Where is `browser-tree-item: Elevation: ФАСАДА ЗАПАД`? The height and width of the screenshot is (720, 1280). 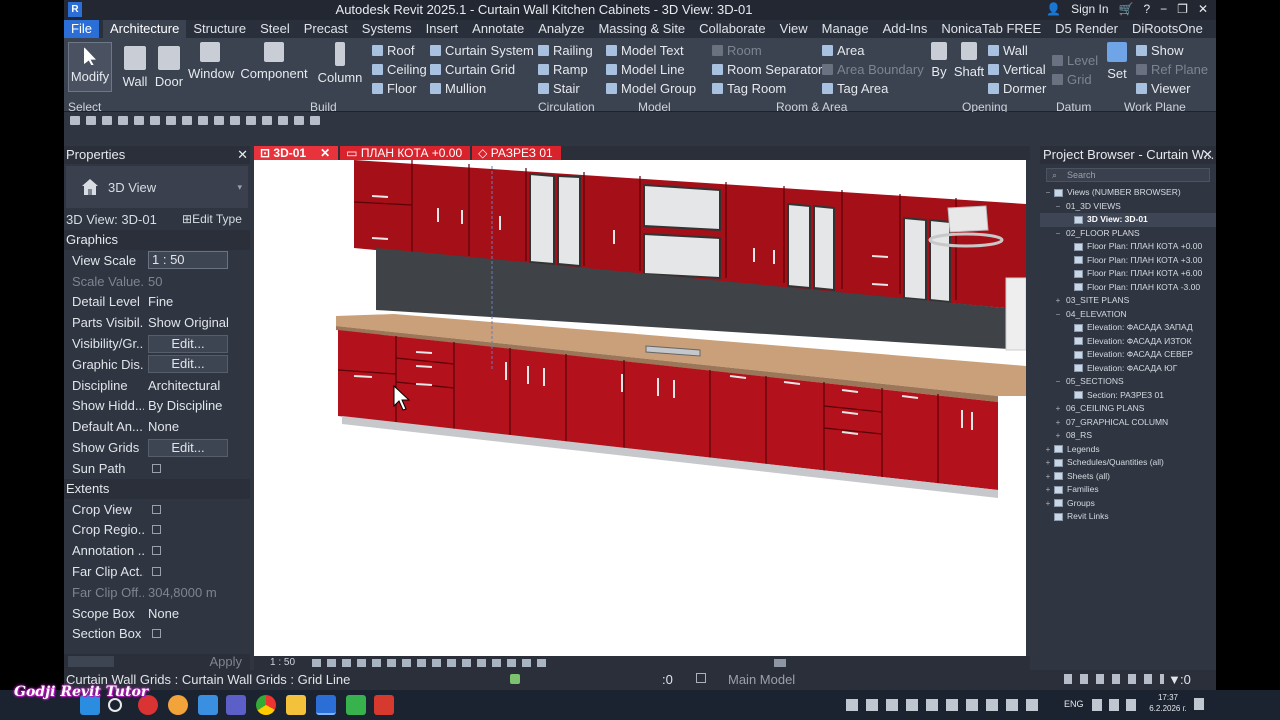
browser-tree-item: Elevation: ФАСАДА ЗАПАД is located at coordinates (1128, 328).